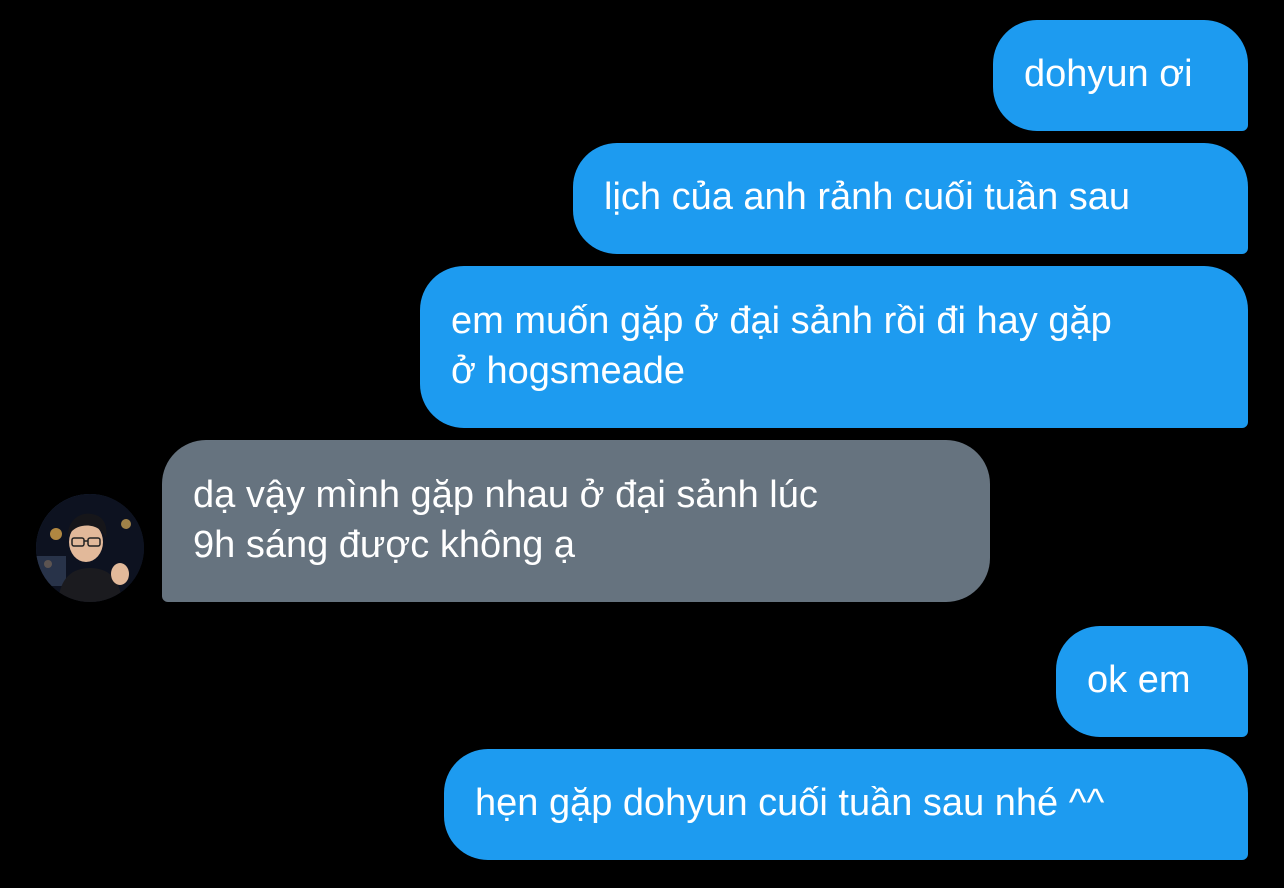  I want to click on message-bubble-sent: lịch của anh rảnh cuối tuần sau, so click(910, 198).